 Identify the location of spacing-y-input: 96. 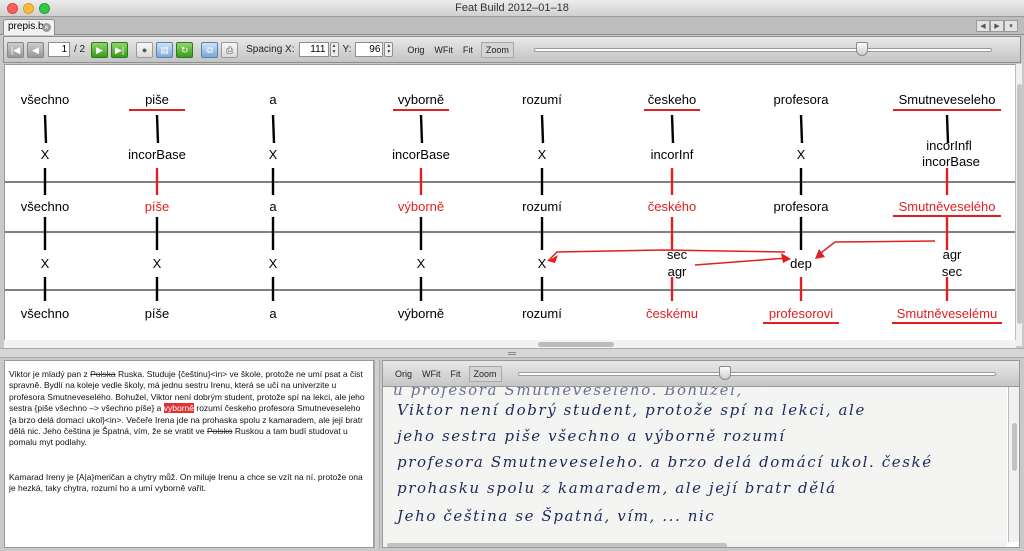
(369, 49).